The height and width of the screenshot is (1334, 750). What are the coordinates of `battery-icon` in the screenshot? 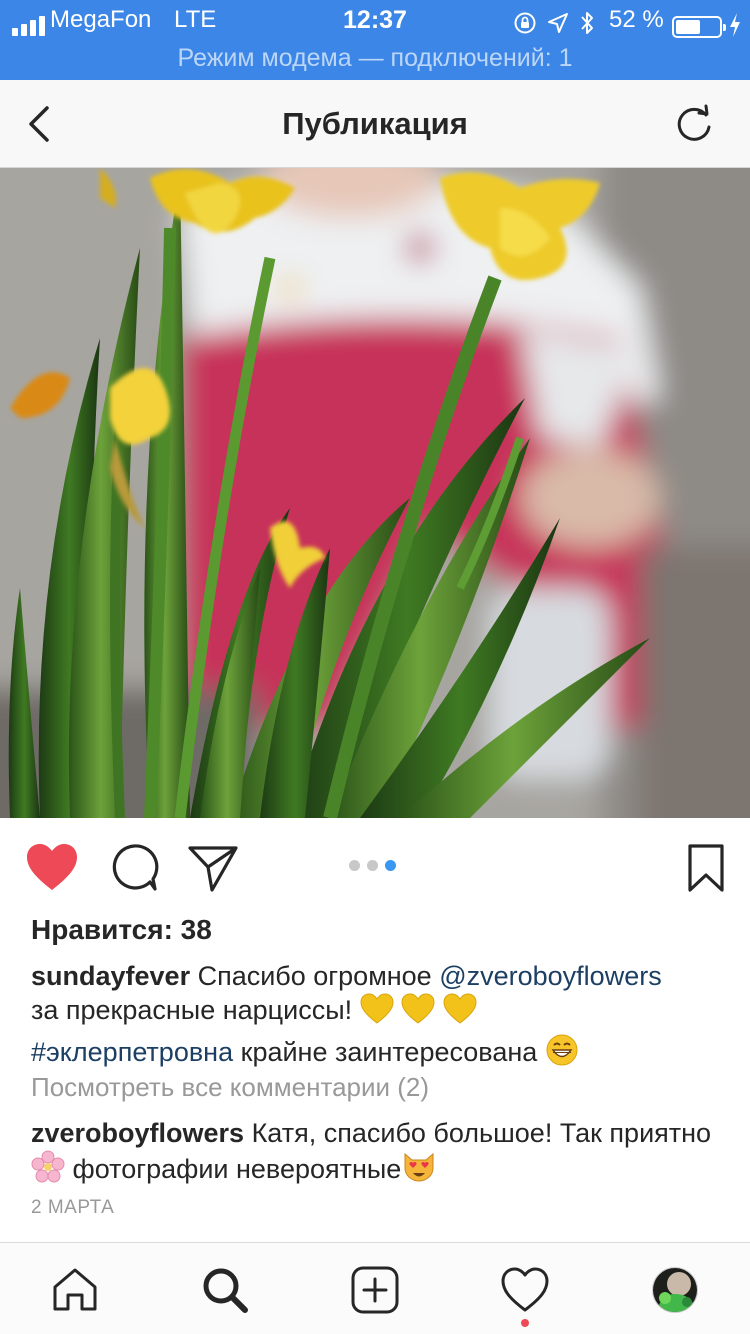 It's located at (699, 27).